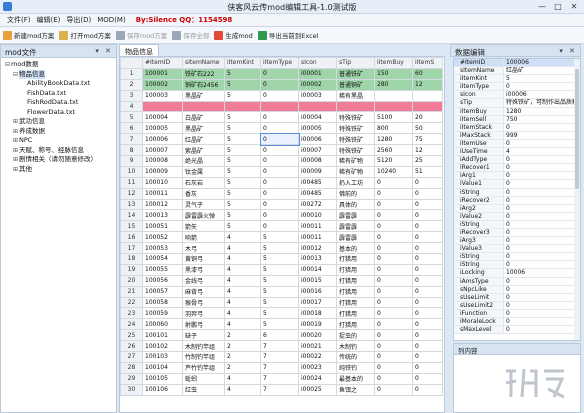  Describe the element at coordinates (317, 204) in the screenshot. I see `table-cell: i00272` at that location.